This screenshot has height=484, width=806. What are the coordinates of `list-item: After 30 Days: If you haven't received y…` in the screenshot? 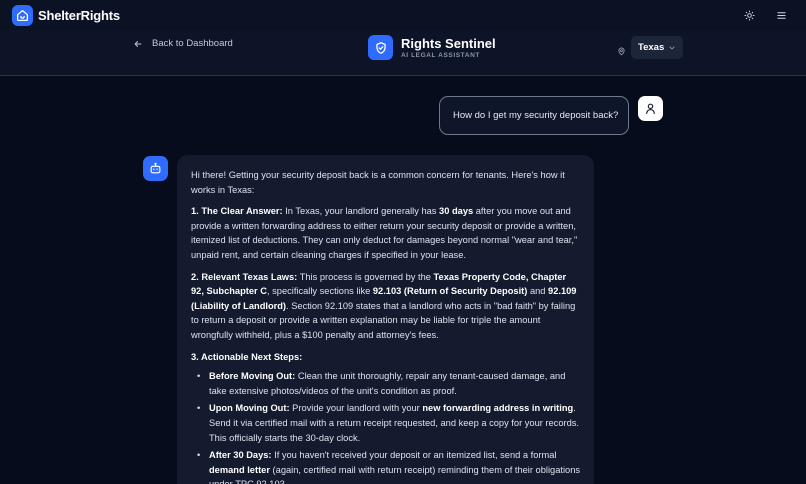 It's located at (387, 466).